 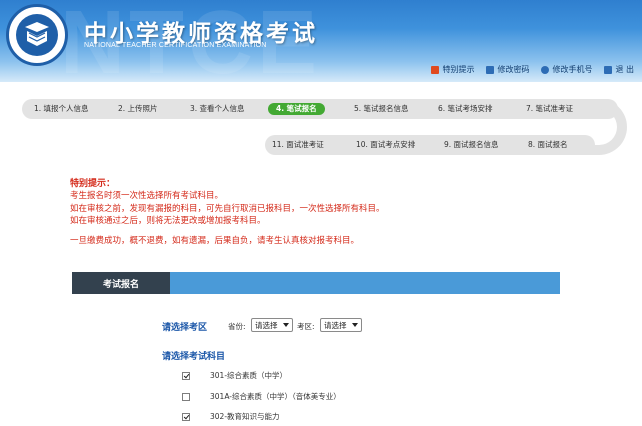 I want to click on district-label: 考区:, so click(x=306, y=326).